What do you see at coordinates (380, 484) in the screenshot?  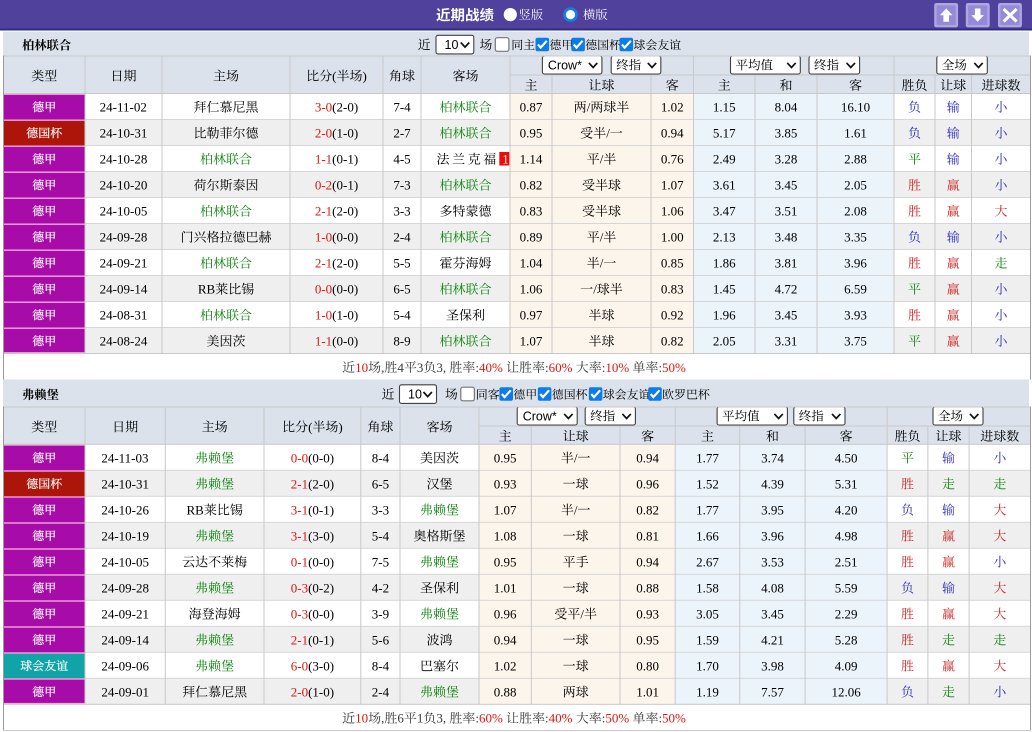 I see `svg-text: 6-5` at bounding box center [380, 484].